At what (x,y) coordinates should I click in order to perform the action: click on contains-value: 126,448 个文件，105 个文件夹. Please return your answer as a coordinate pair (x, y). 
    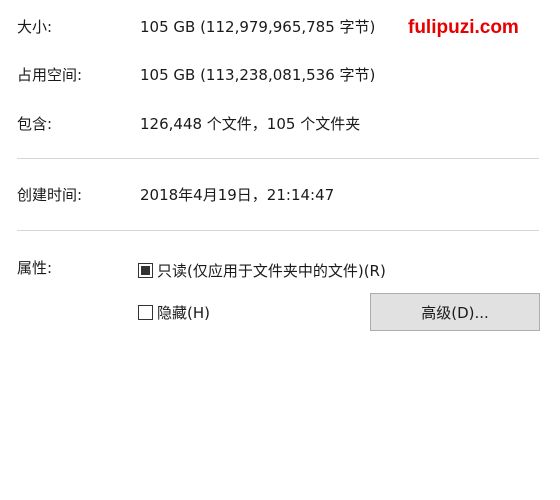
    Looking at the image, I should click on (250, 124).